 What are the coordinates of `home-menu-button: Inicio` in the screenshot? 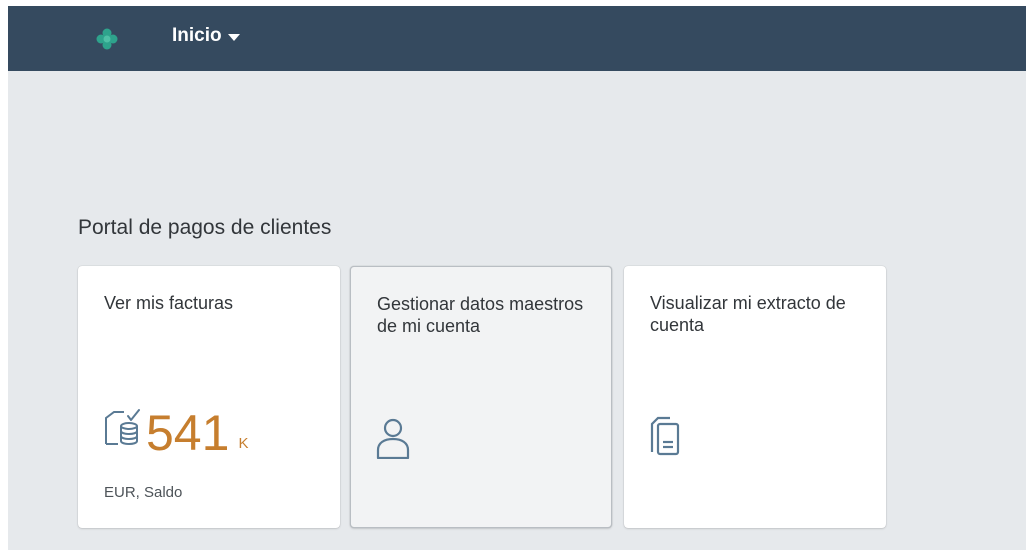 It's located at (206, 36).